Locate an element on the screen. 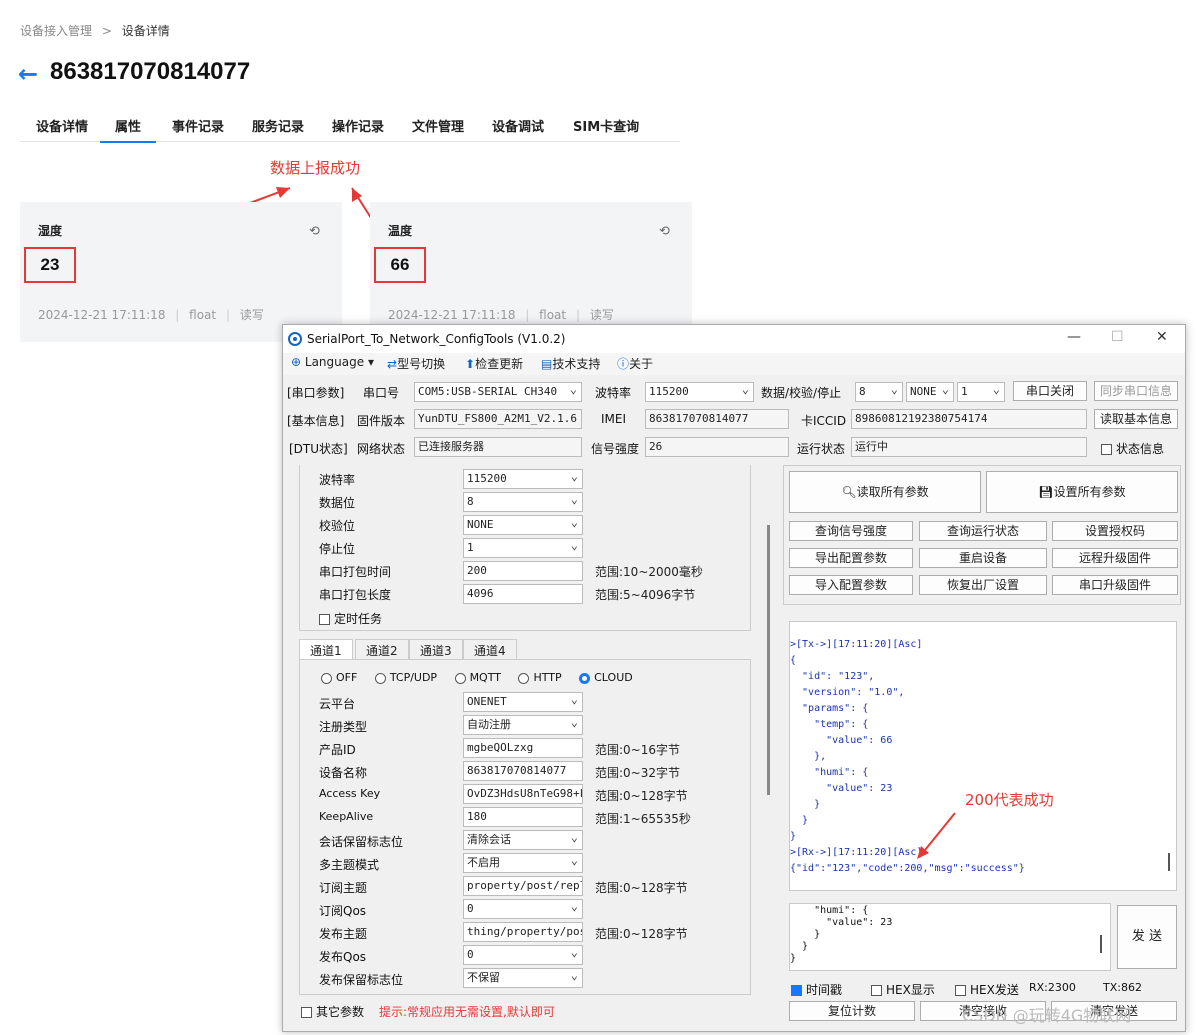 The width and height of the screenshot is (1198, 1035). menu-language: ⊕ Language ▾ is located at coordinates (332, 362).